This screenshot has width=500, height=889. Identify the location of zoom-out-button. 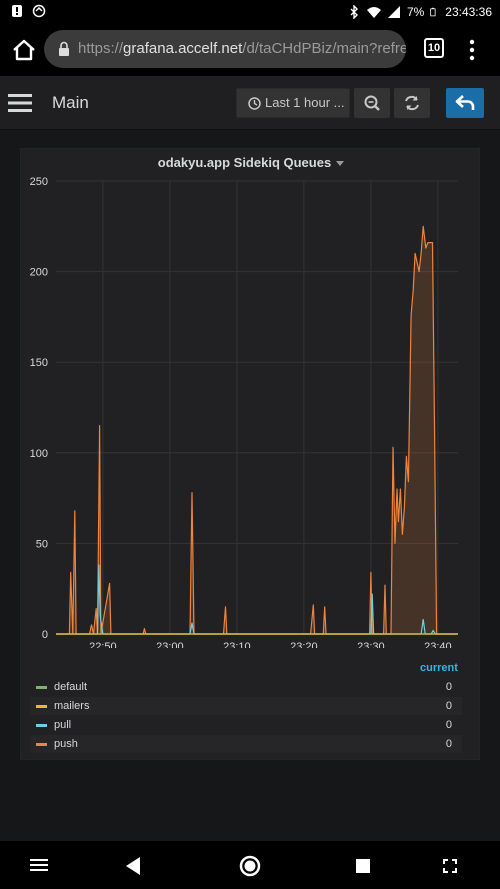
(372, 103).